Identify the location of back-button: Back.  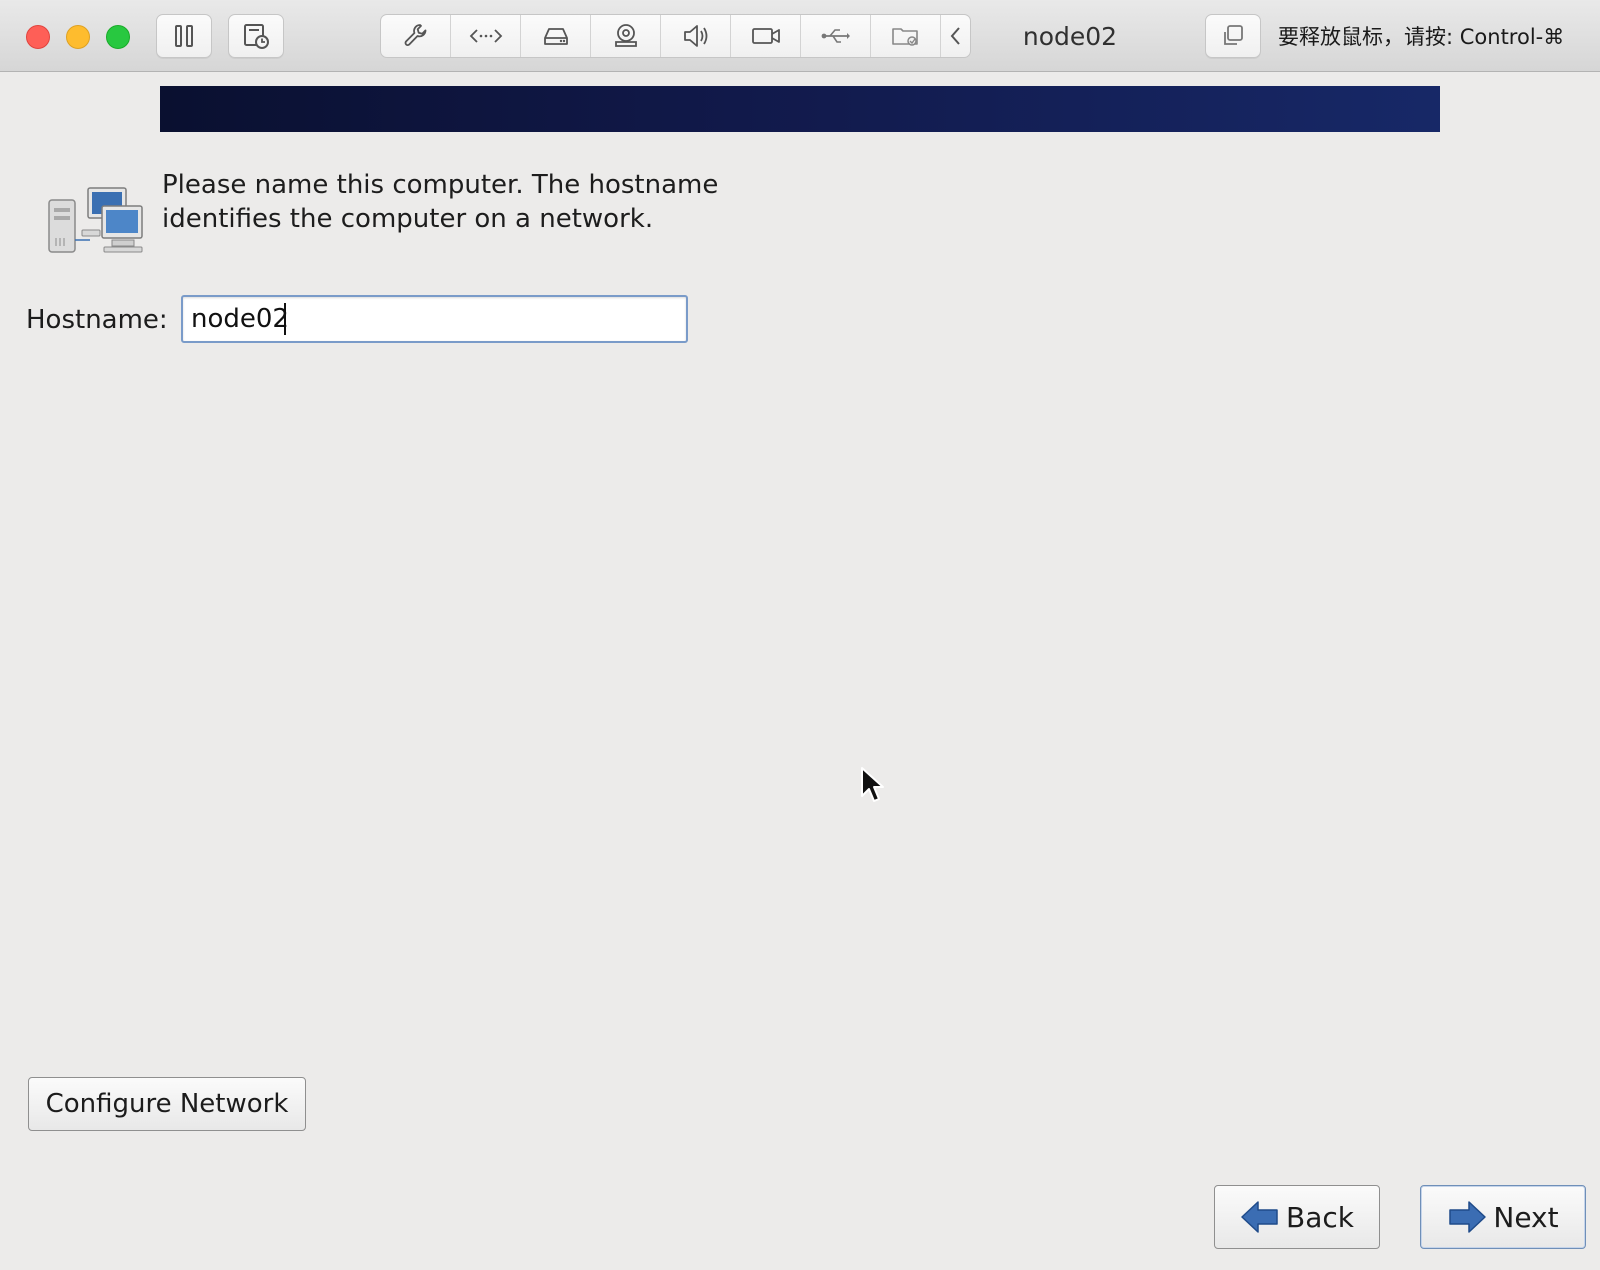
(1297, 1217).